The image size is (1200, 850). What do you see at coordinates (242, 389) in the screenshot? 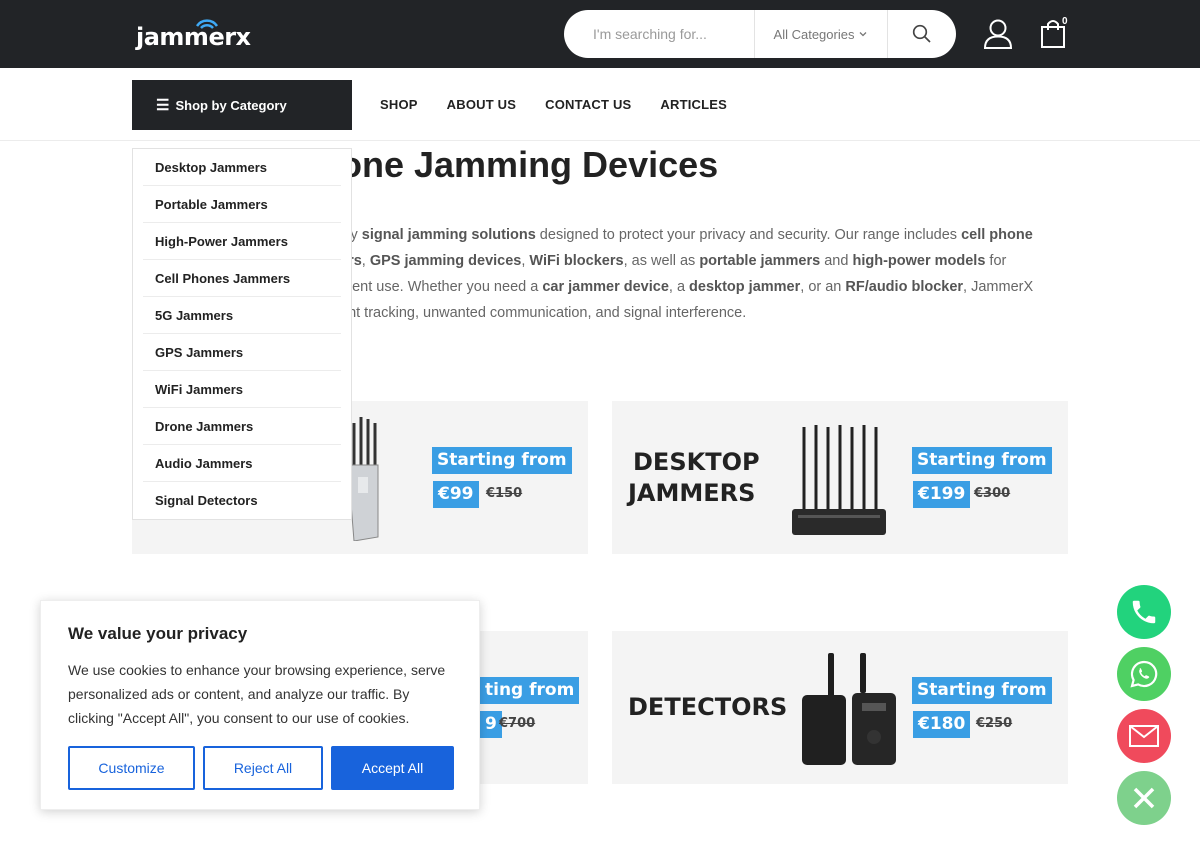
I see `dropdown-item-wifi-jammers: WiFi Jammers` at bounding box center [242, 389].